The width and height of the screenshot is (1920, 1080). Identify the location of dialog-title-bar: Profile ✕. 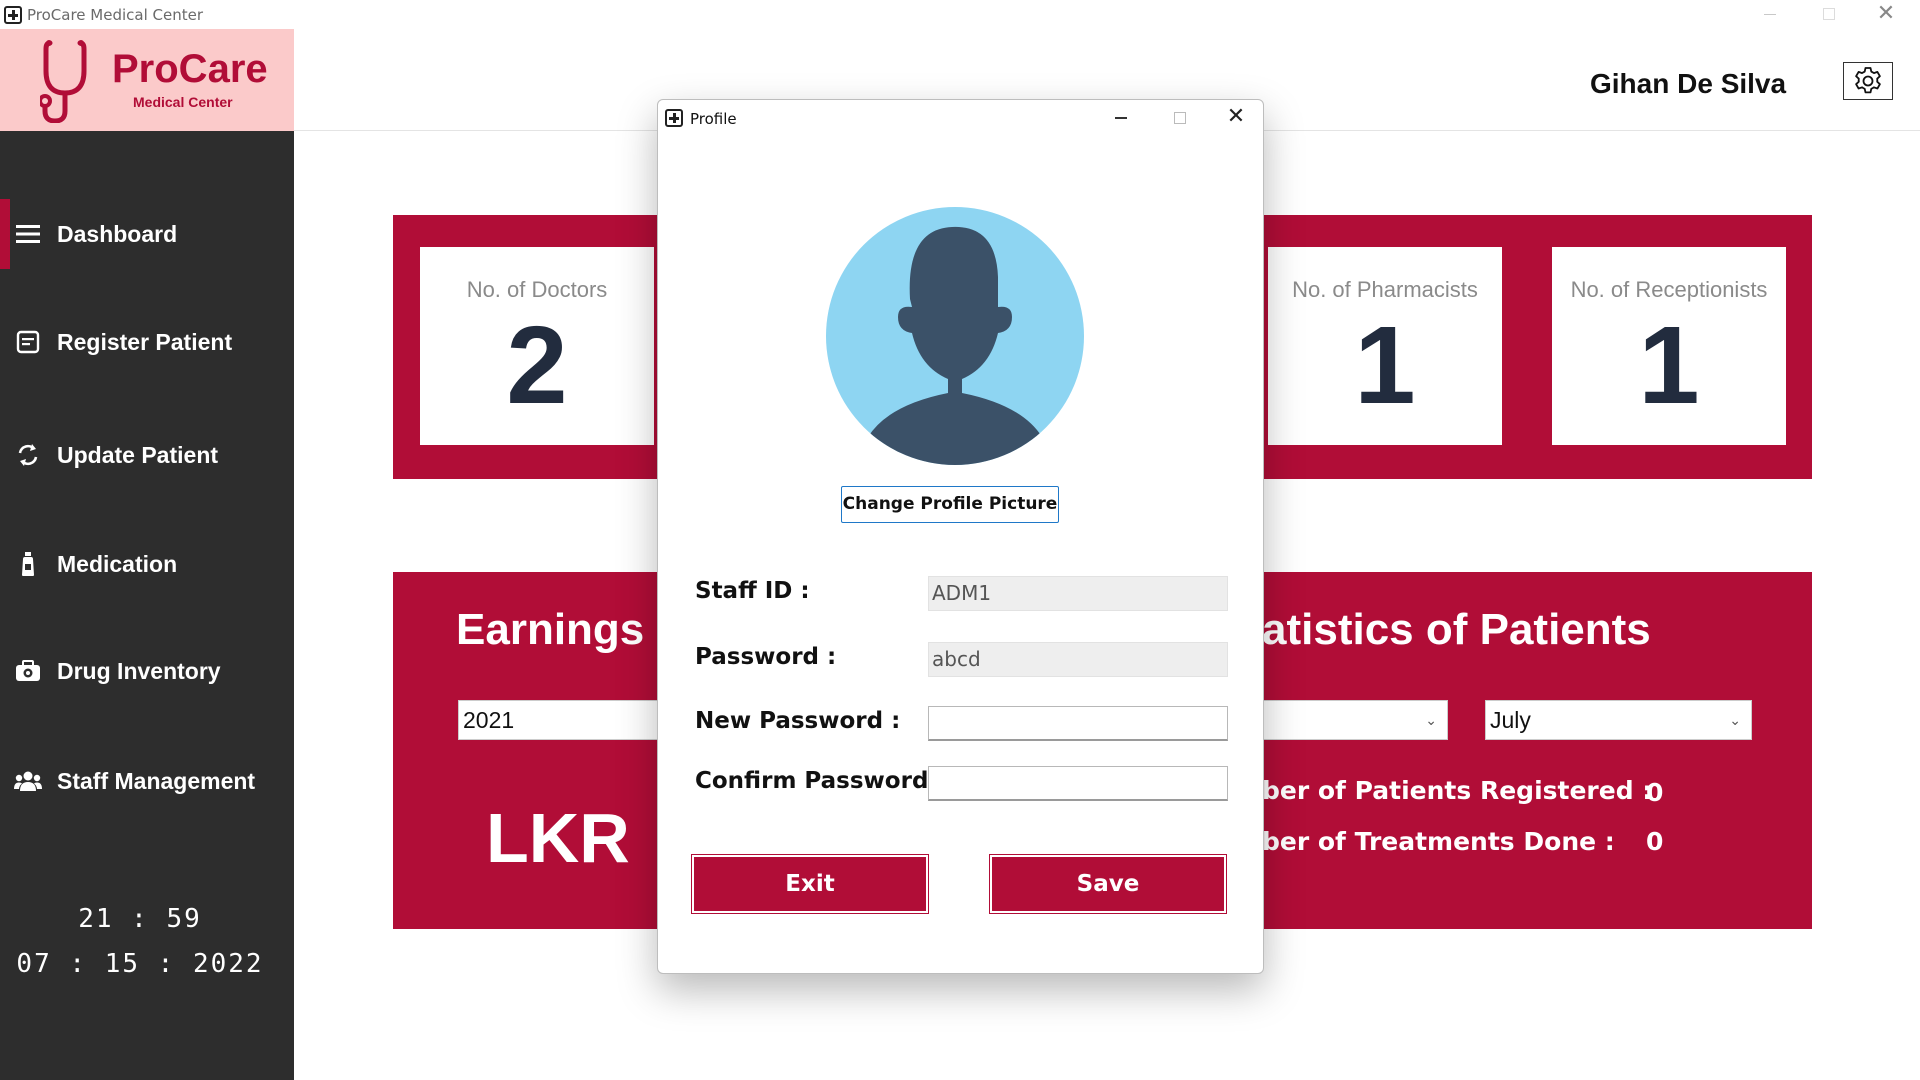
(960, 118).